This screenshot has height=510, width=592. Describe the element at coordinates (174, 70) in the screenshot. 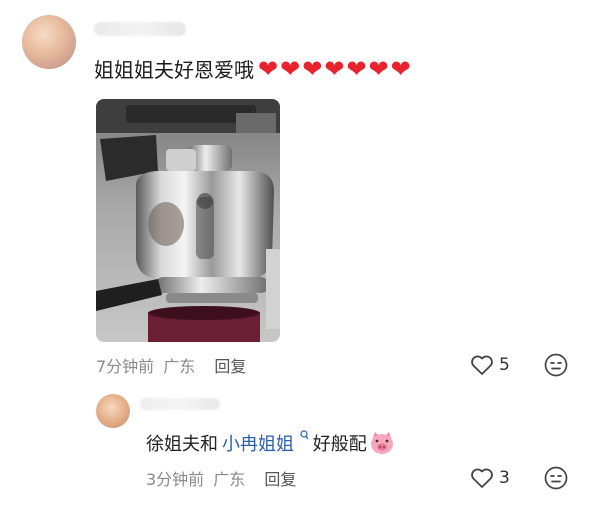

I see `comment-body: 姐姐姐夫好恩爱哦` at that location.